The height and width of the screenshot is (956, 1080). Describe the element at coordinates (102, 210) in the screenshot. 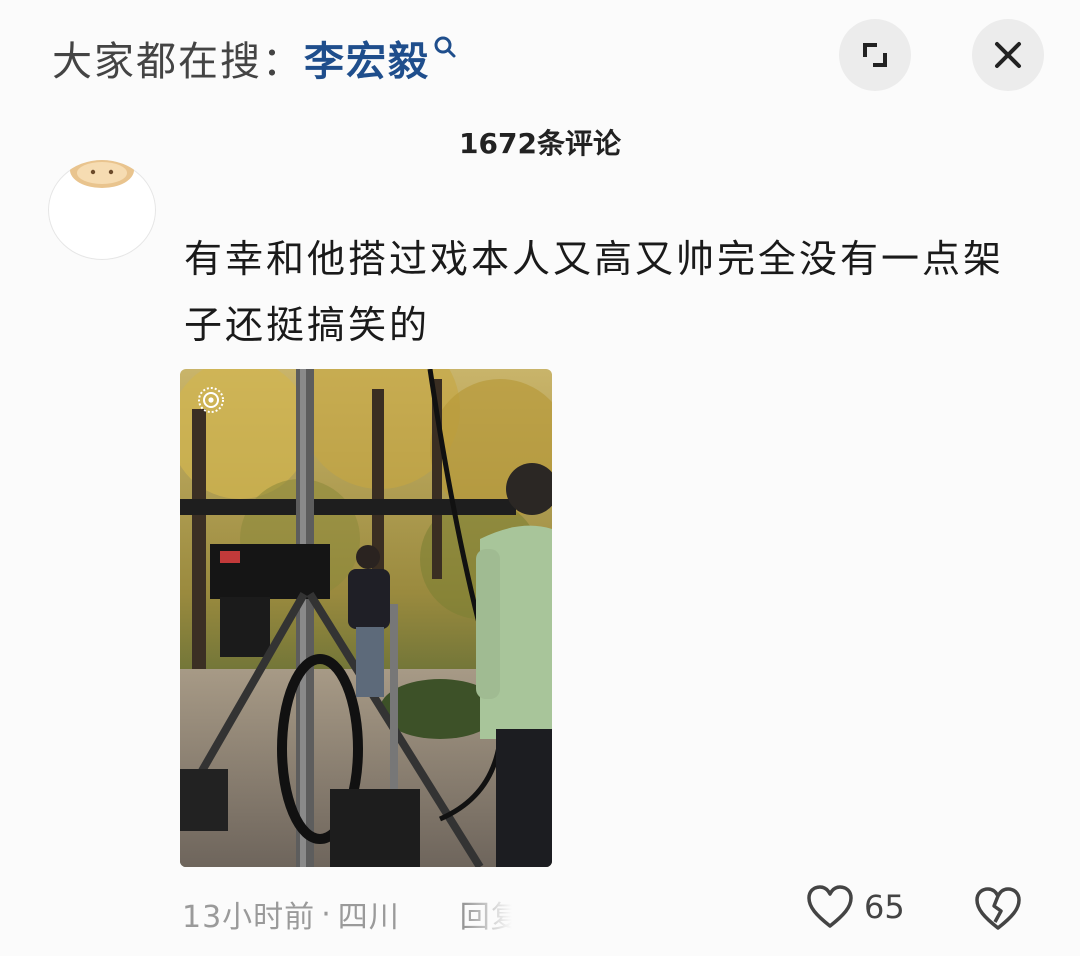

I see `avatar` at that location.